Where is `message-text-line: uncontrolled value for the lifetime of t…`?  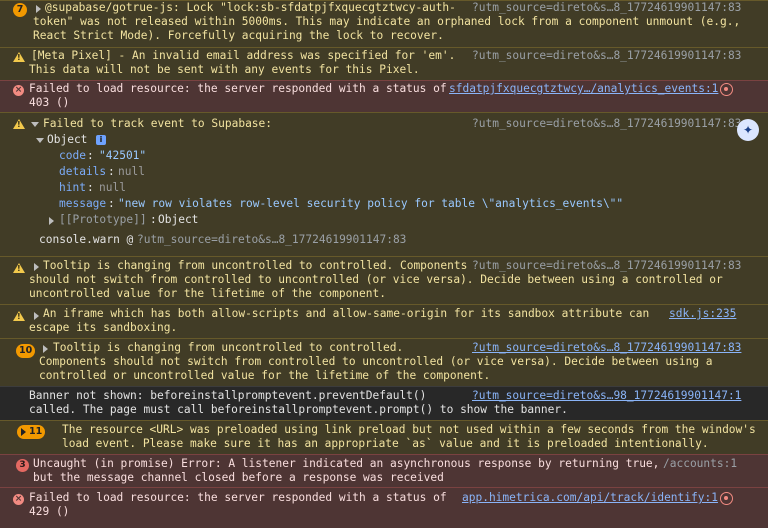 message-text-line: uncontrolled value for the lifetime of t… is located at coordinates (207, 293).